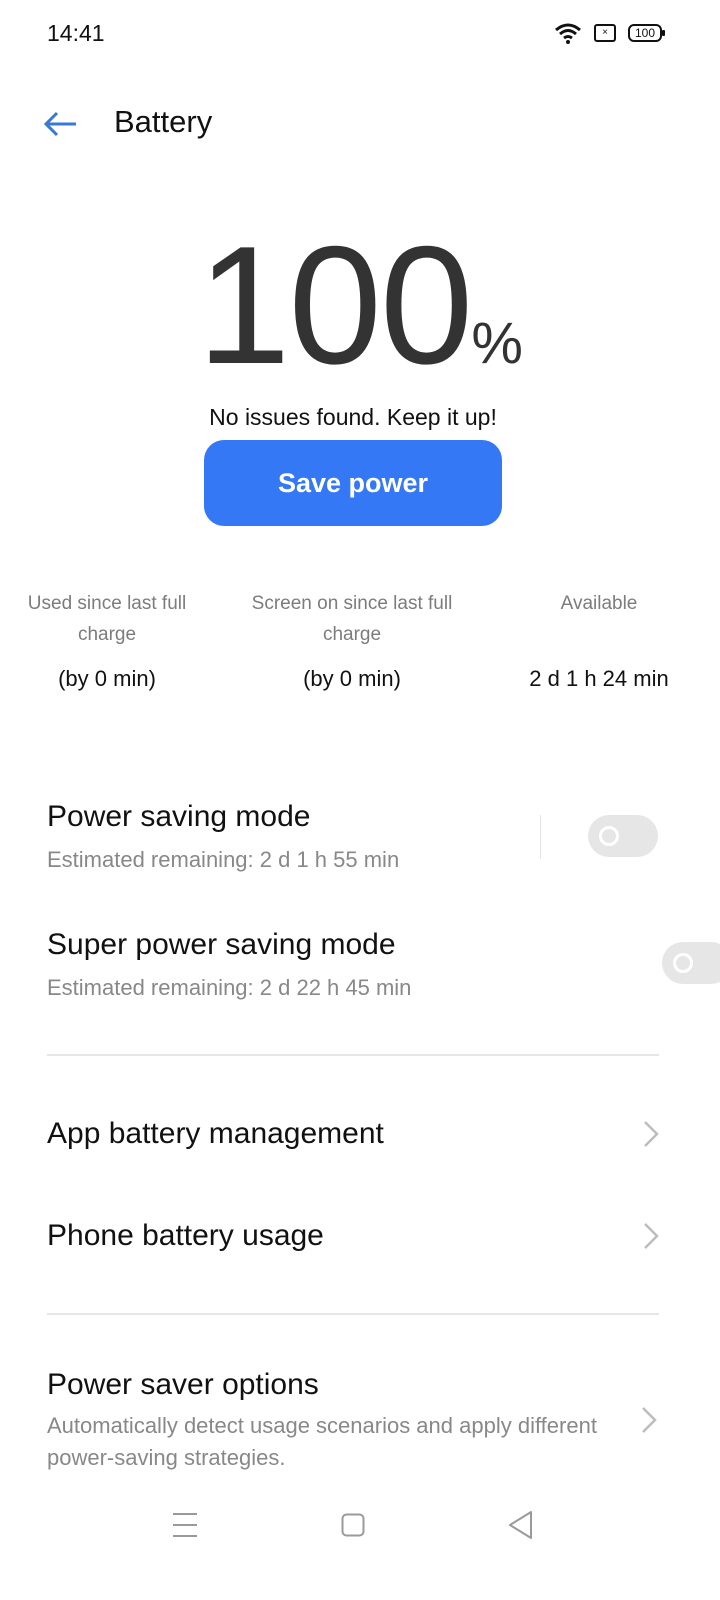  I want to click on power-saver-options-title: Power saver options, so click(183, 1384).